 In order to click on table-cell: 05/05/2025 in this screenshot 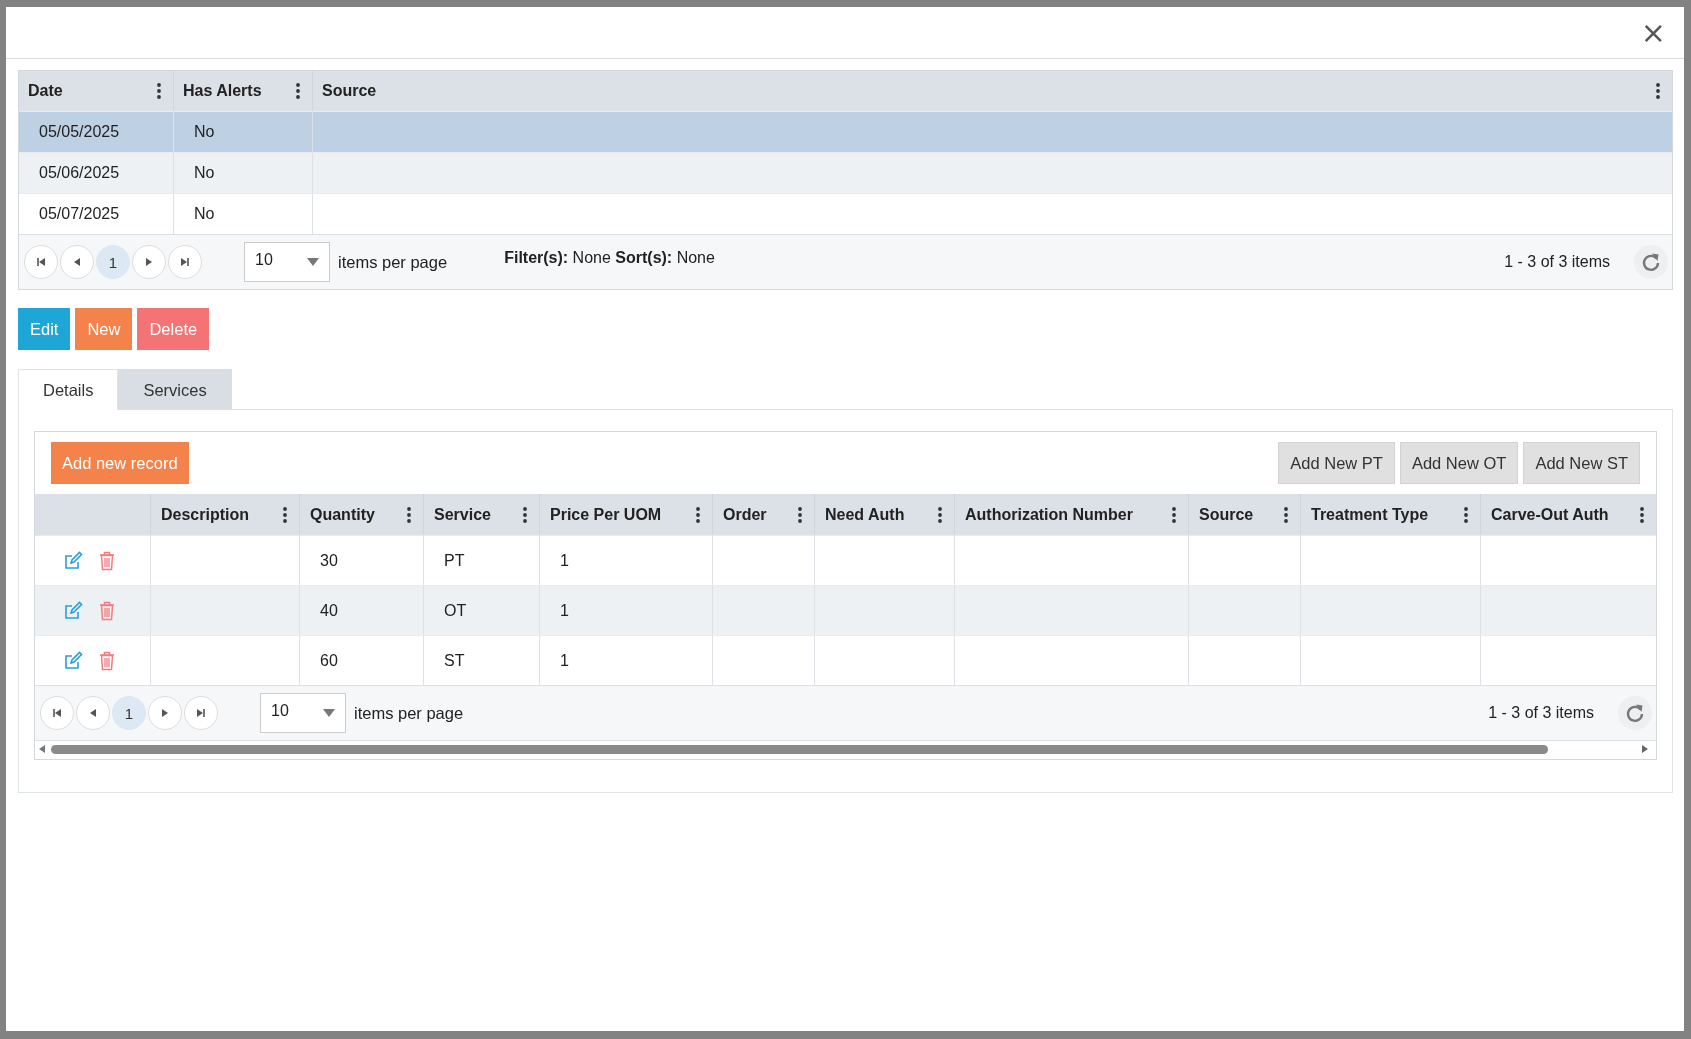, I will do `click(79, 132)`.